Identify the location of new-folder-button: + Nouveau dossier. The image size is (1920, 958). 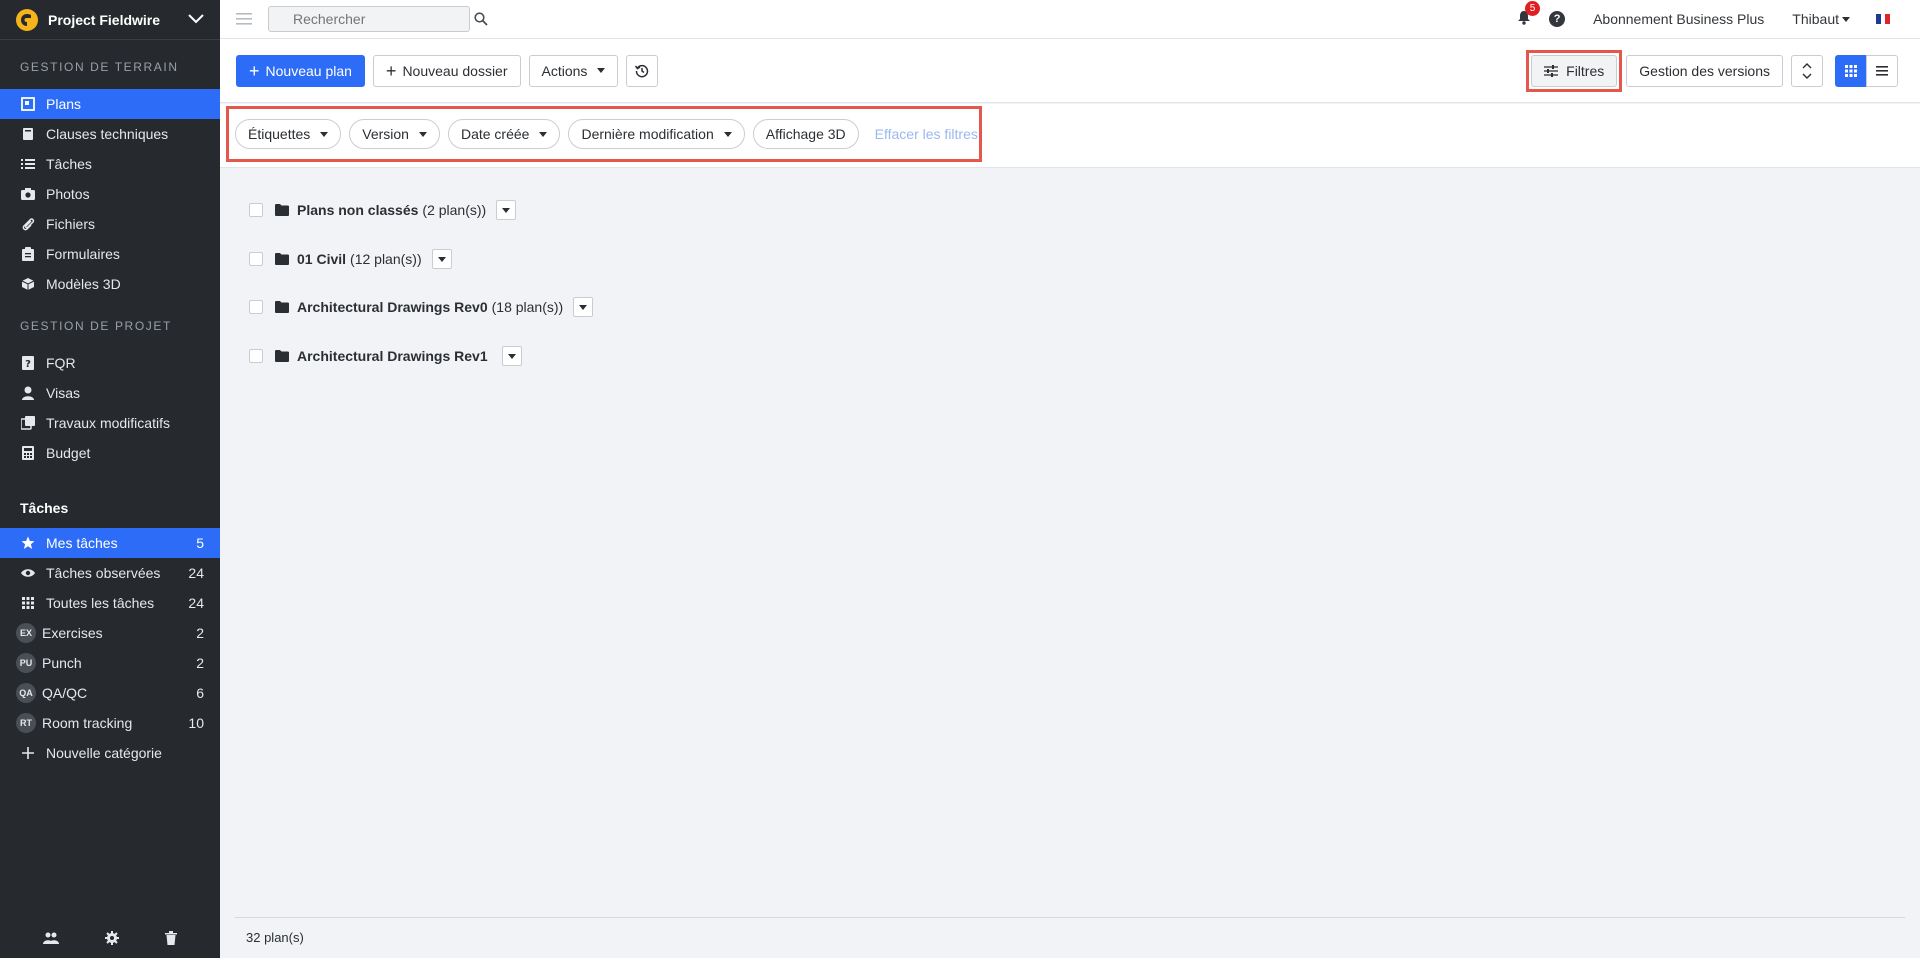
(446, 70).